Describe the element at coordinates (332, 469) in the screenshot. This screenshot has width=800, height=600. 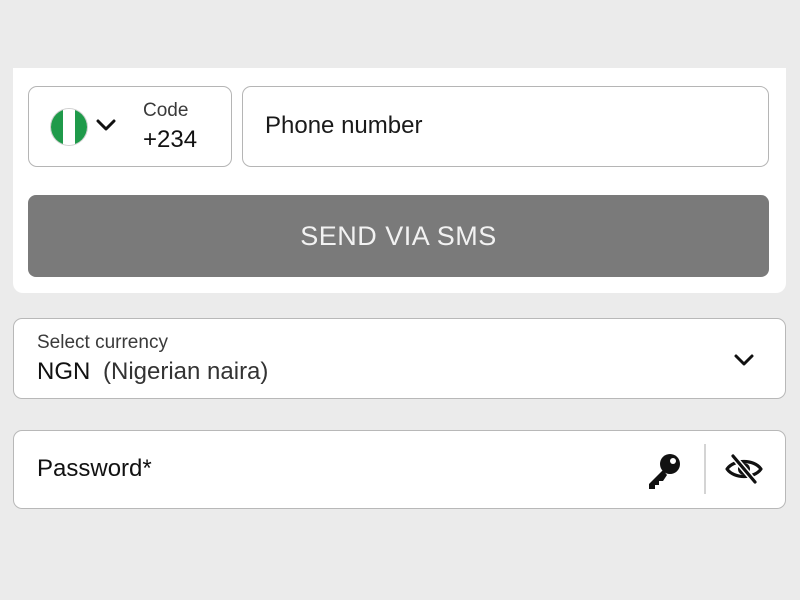
I see `password-input` at that location.